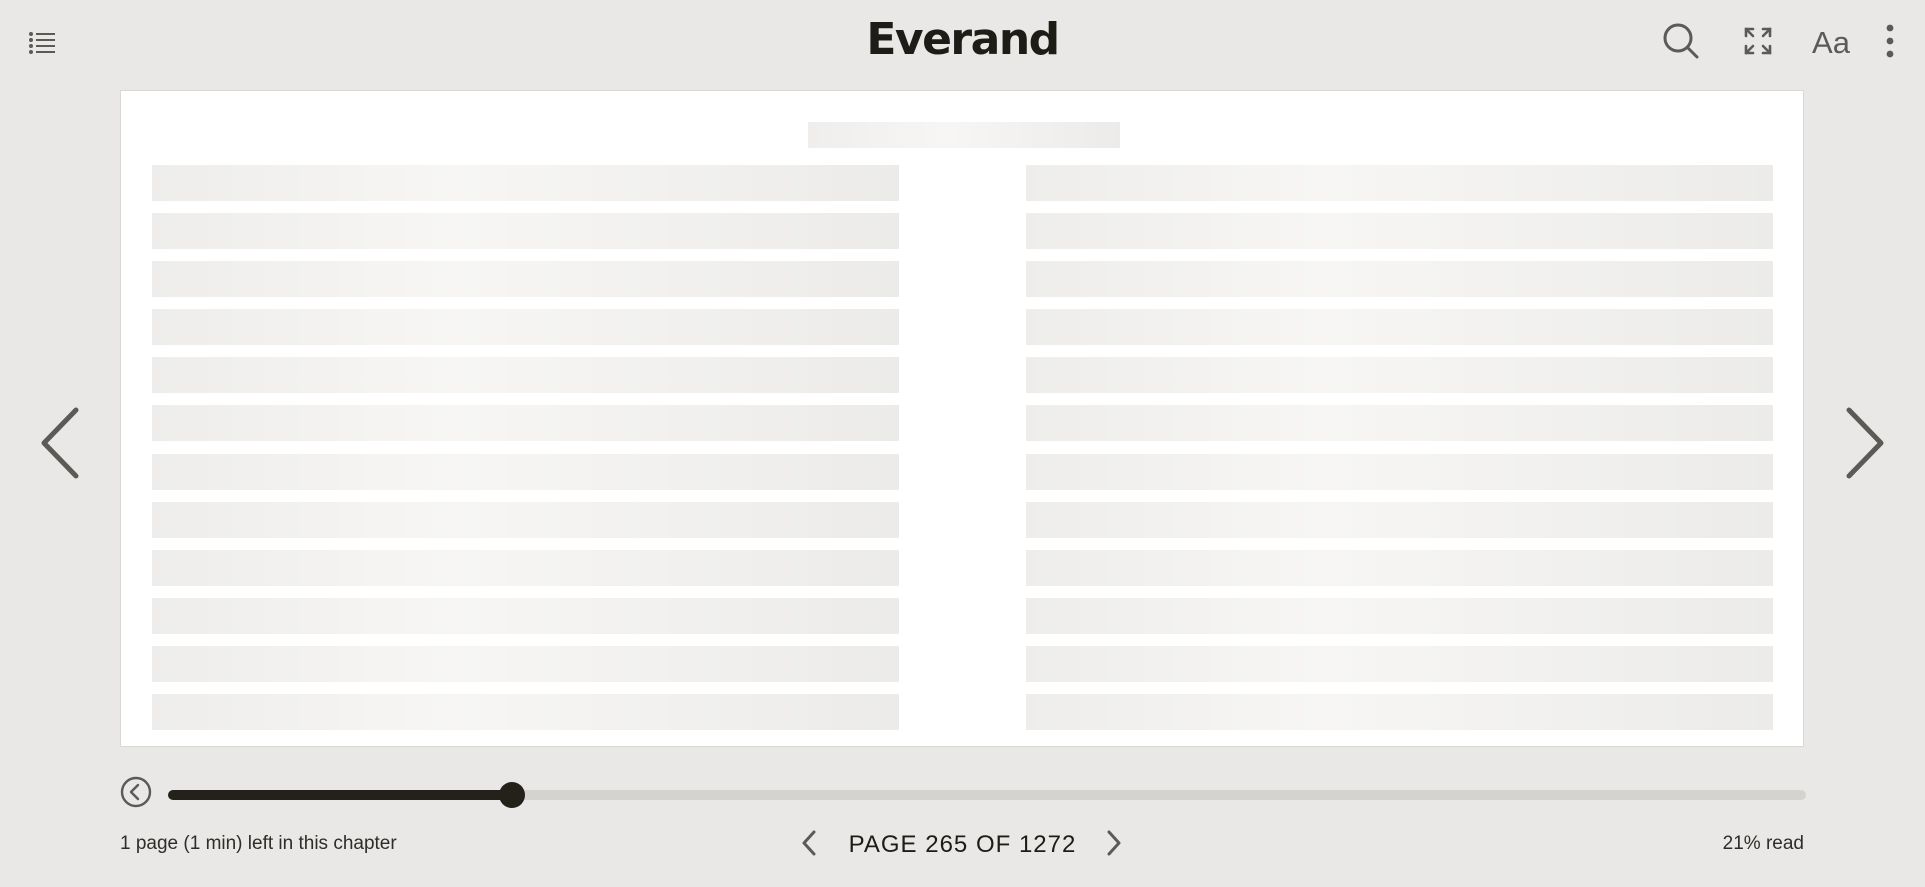 This screenshot has height=887, width=1925. I want to click on fullscreen-button, so click(1758, 43).